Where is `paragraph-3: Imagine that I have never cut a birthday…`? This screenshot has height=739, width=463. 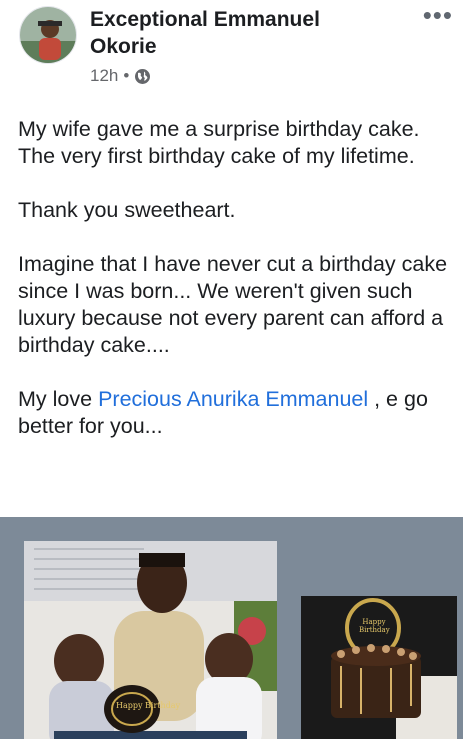 paragraph-3: Imagine that I have never cut a birthday… is located at coordinates (233, 304).